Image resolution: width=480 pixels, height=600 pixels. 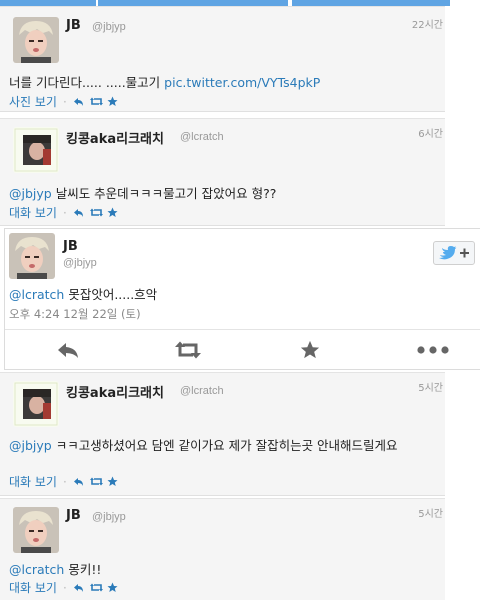 What do you see at coordinates (242, 82) in the screenshot?
I see `media-link: pic.twitter.com/VYTs4pkP` at bounding box center [242, 82].